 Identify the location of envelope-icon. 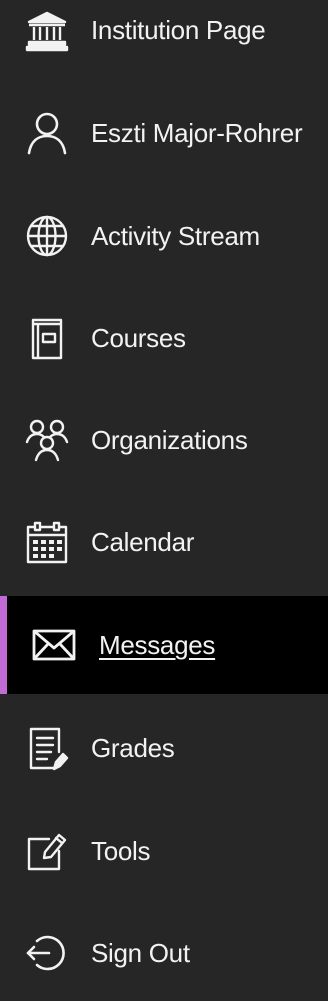
(54, 645).